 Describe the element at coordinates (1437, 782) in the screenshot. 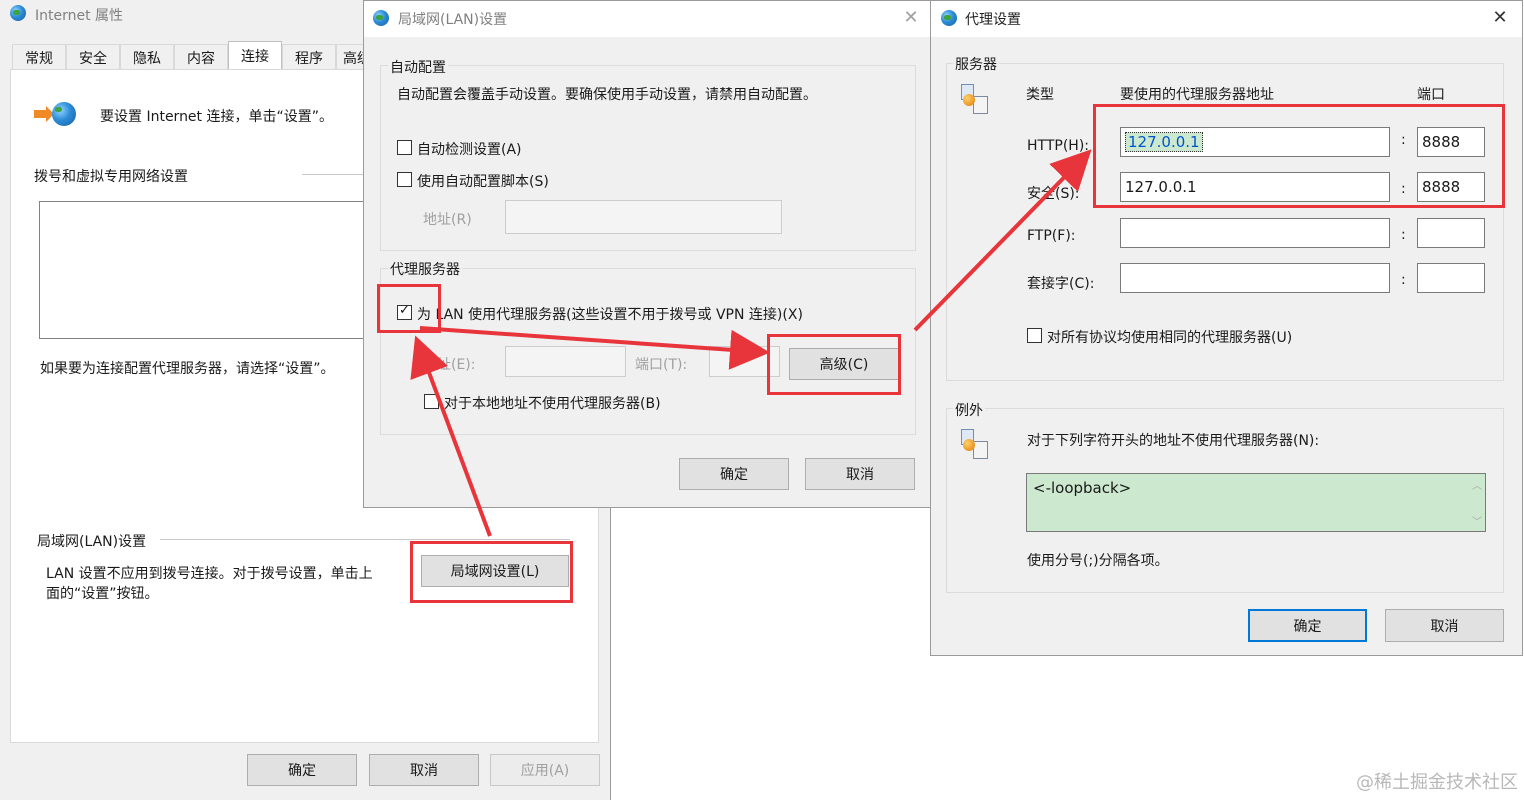

I see `watermark: @稀土掘金技术社区` at that location.